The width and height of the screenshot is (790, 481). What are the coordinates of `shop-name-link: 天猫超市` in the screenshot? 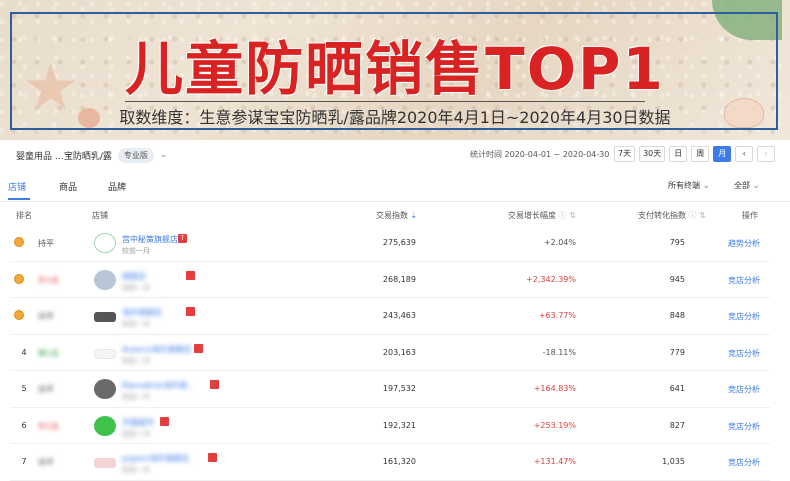 It's located at (138, 422).